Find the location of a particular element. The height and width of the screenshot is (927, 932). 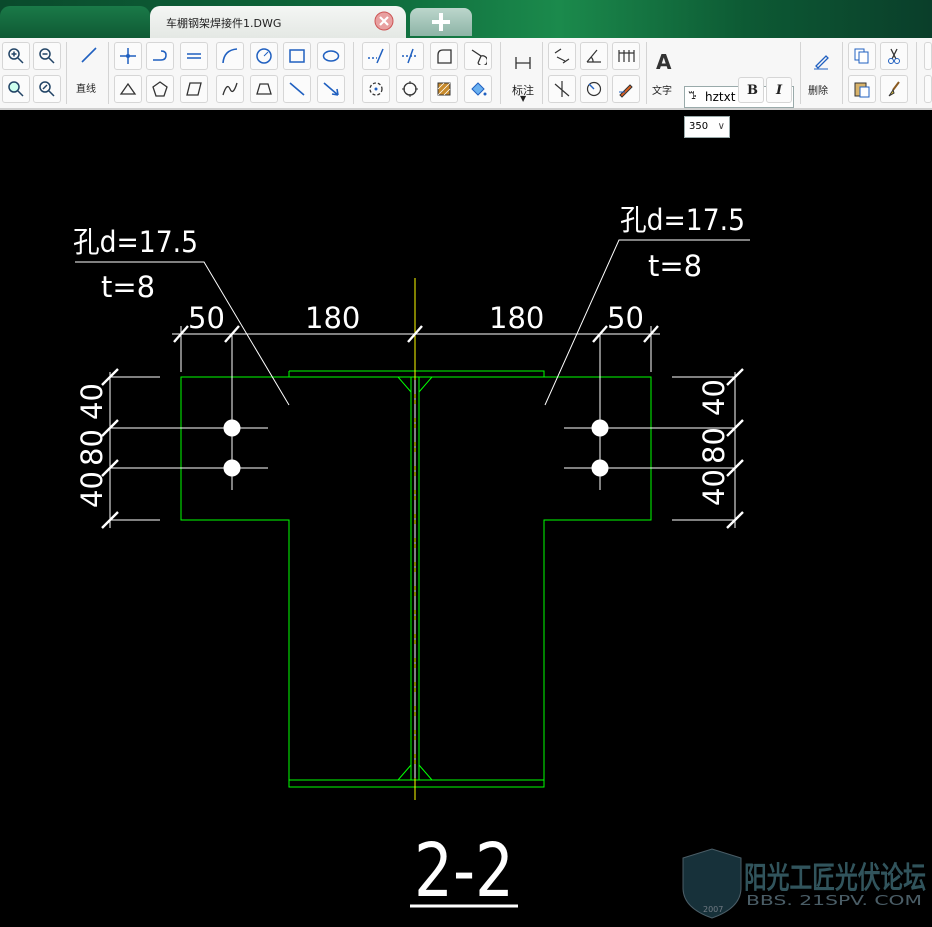

watermark: 2007 阳光工匠光伏论坛 BBS. 21SPV. COM is located at coordinates (804, 883).